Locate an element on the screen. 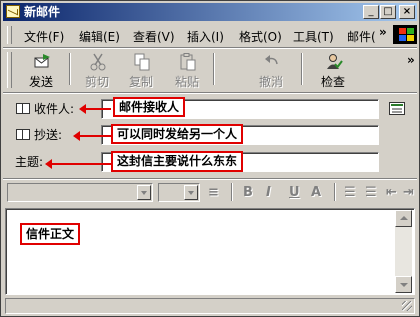  format-toolbar: ≡ B I U A ☰ ☰ ⇤ ⇥ is located at coordinates (210, 193).